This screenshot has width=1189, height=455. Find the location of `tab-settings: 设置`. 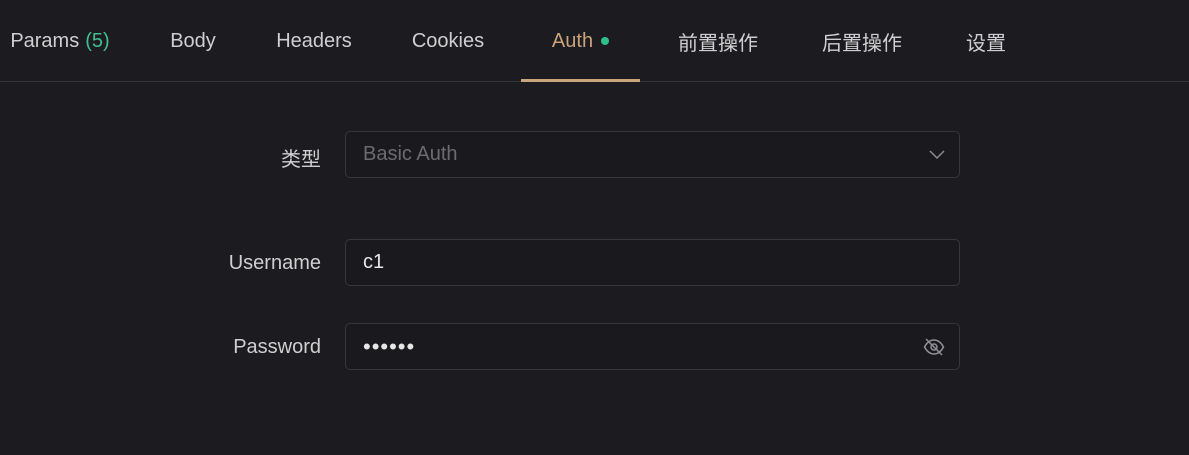

tab-settings: 设置 is located at coordinates (986, 41).